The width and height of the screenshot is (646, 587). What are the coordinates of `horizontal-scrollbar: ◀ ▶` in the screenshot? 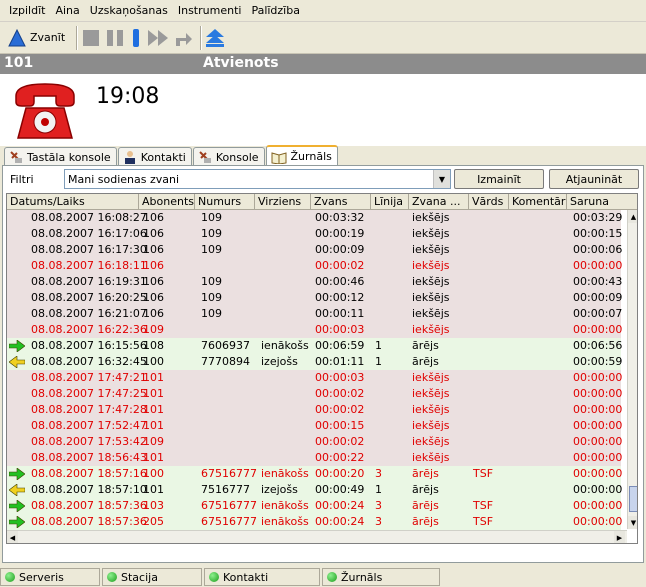 It's located at (317, 536).